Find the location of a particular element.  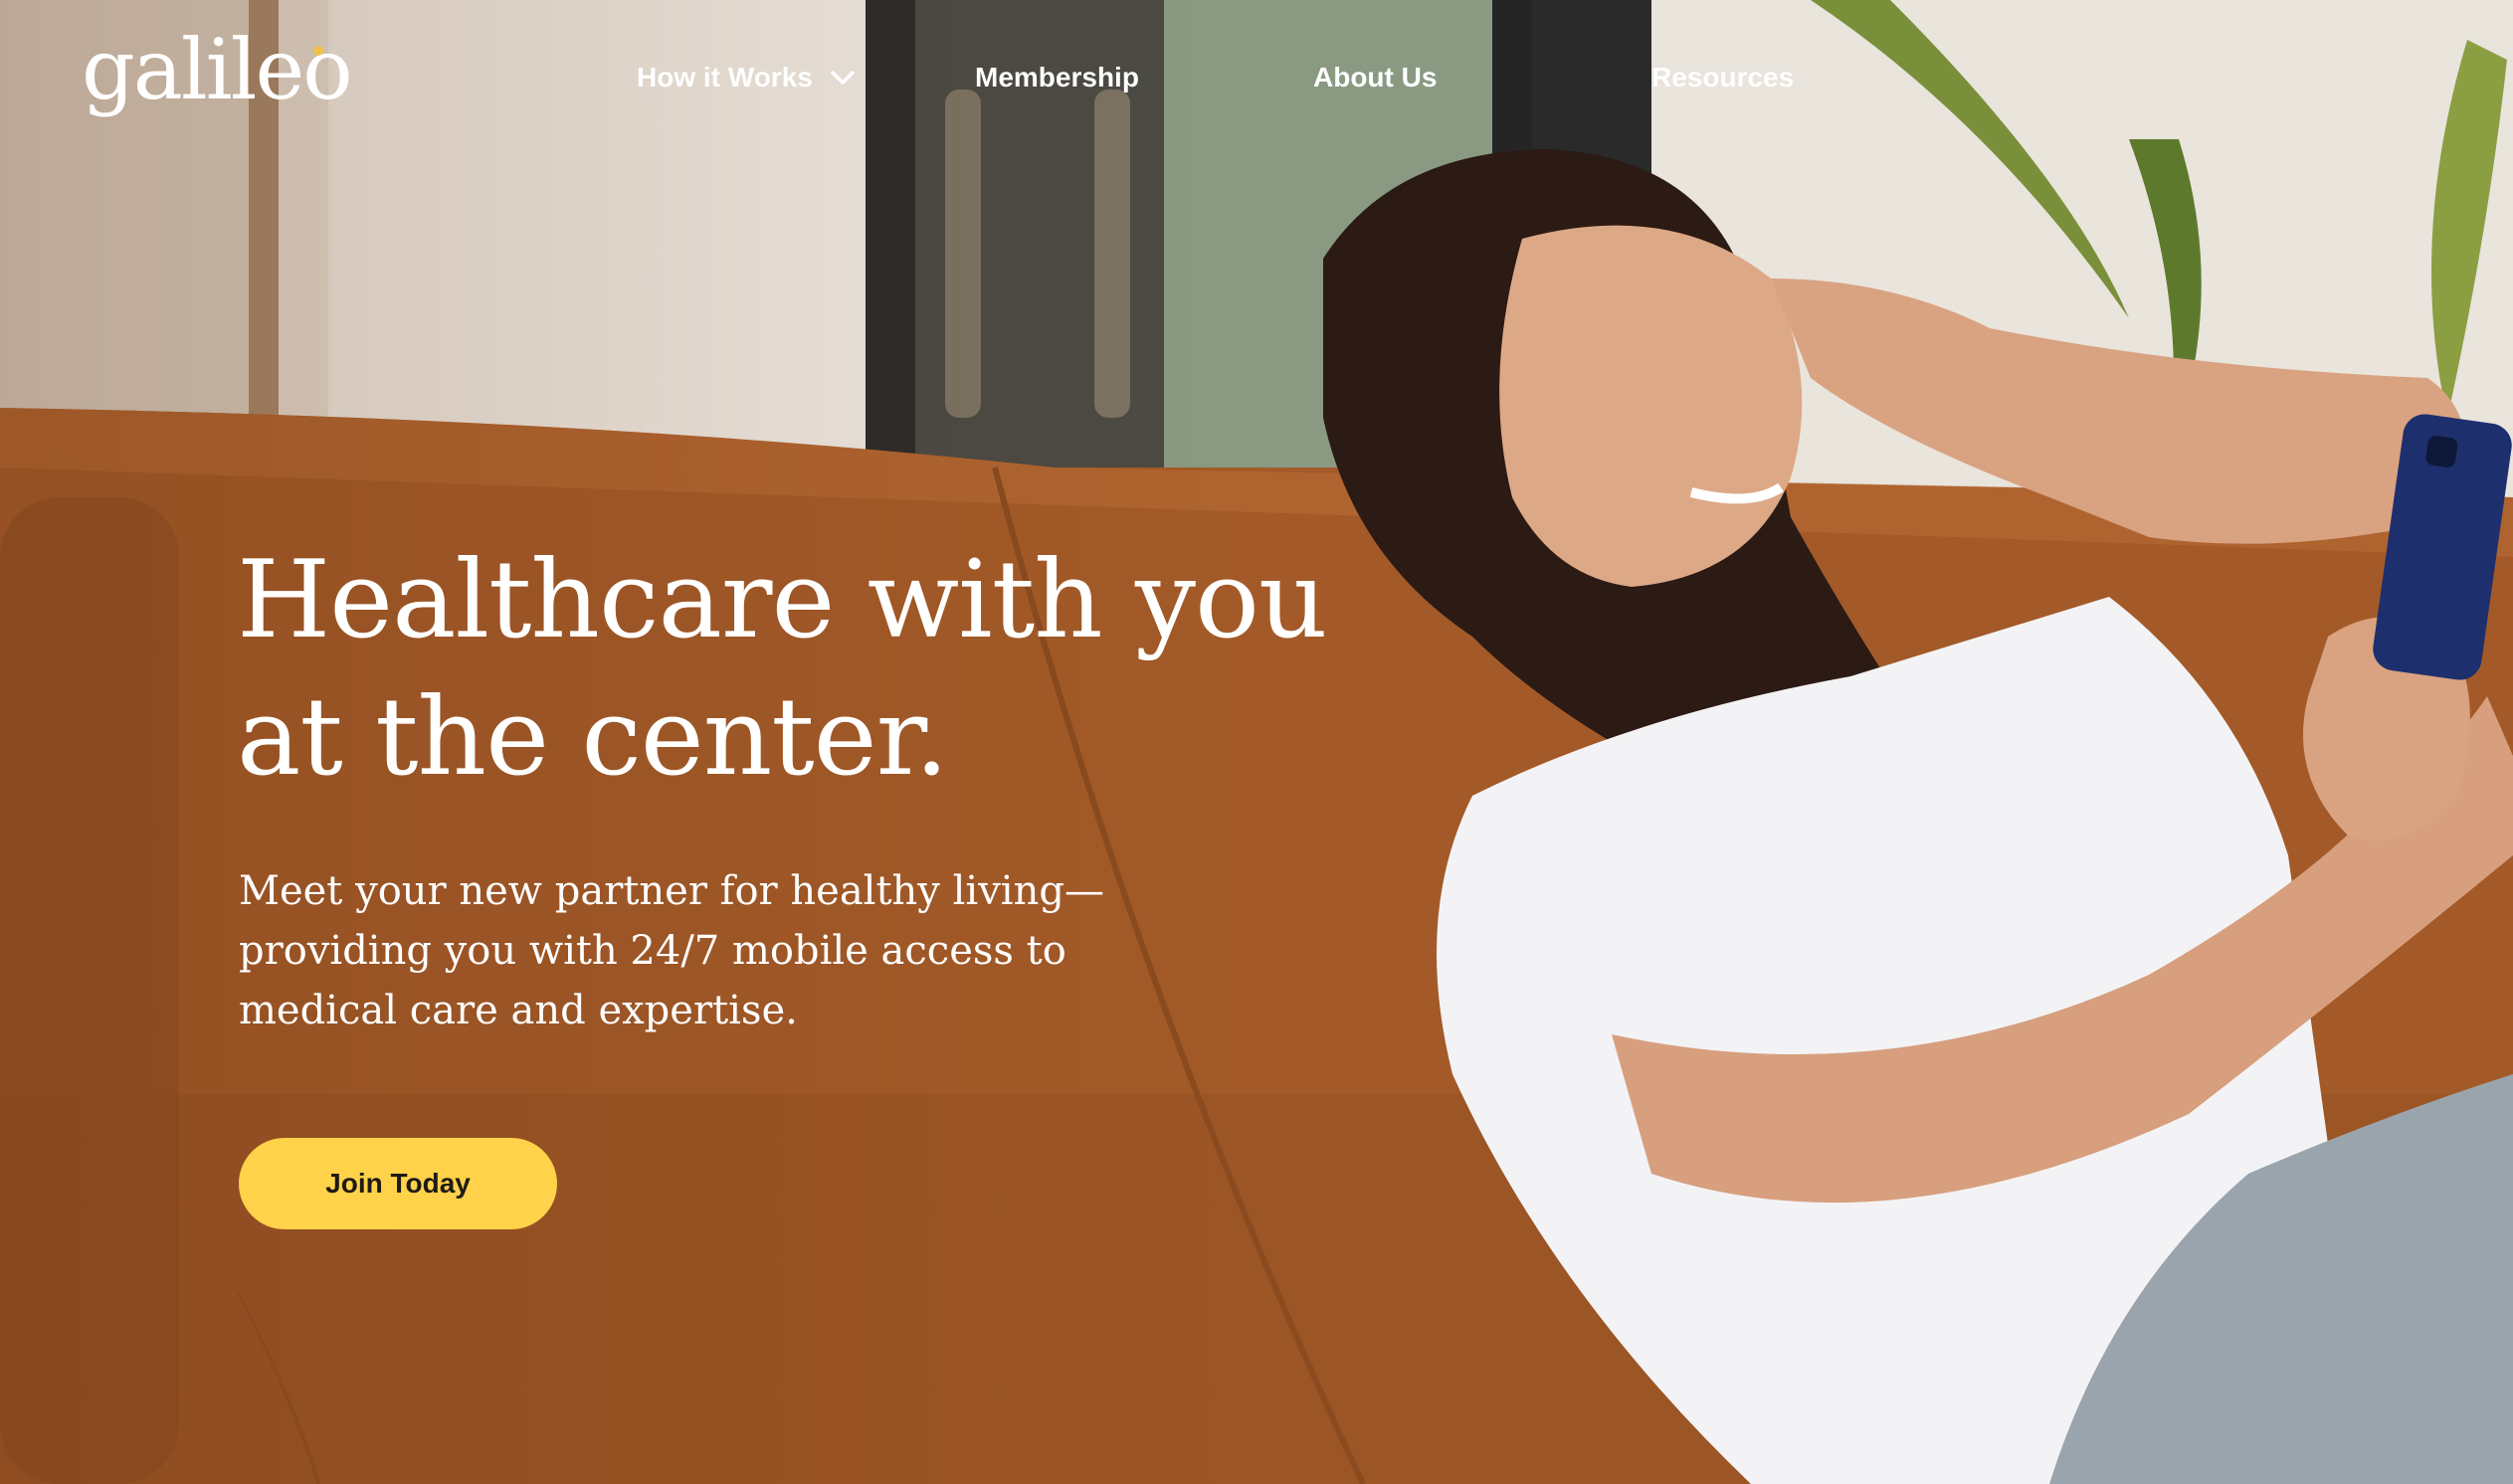

nav-item-label: How it Works is located at coordinates (725, 78).